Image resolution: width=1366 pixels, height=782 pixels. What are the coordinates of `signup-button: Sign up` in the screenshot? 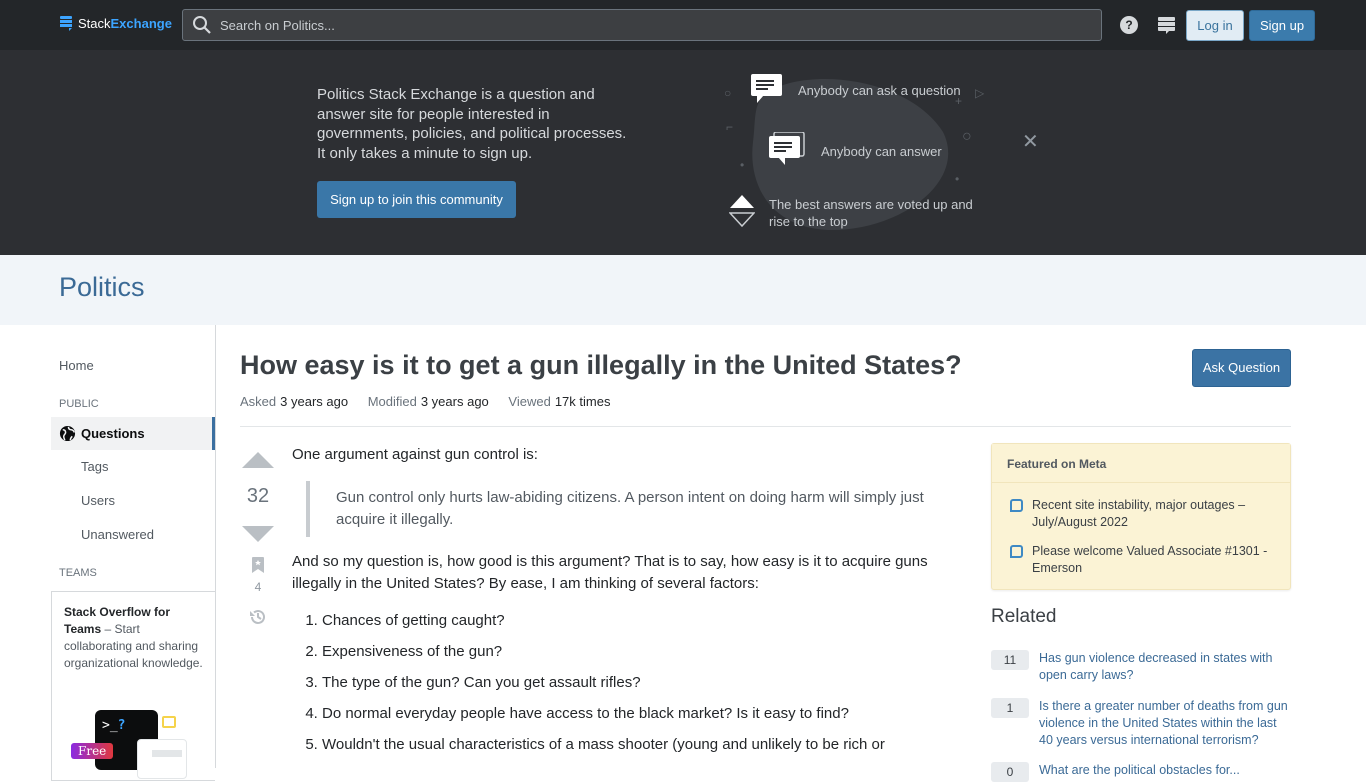 It's located at (1282, 25).